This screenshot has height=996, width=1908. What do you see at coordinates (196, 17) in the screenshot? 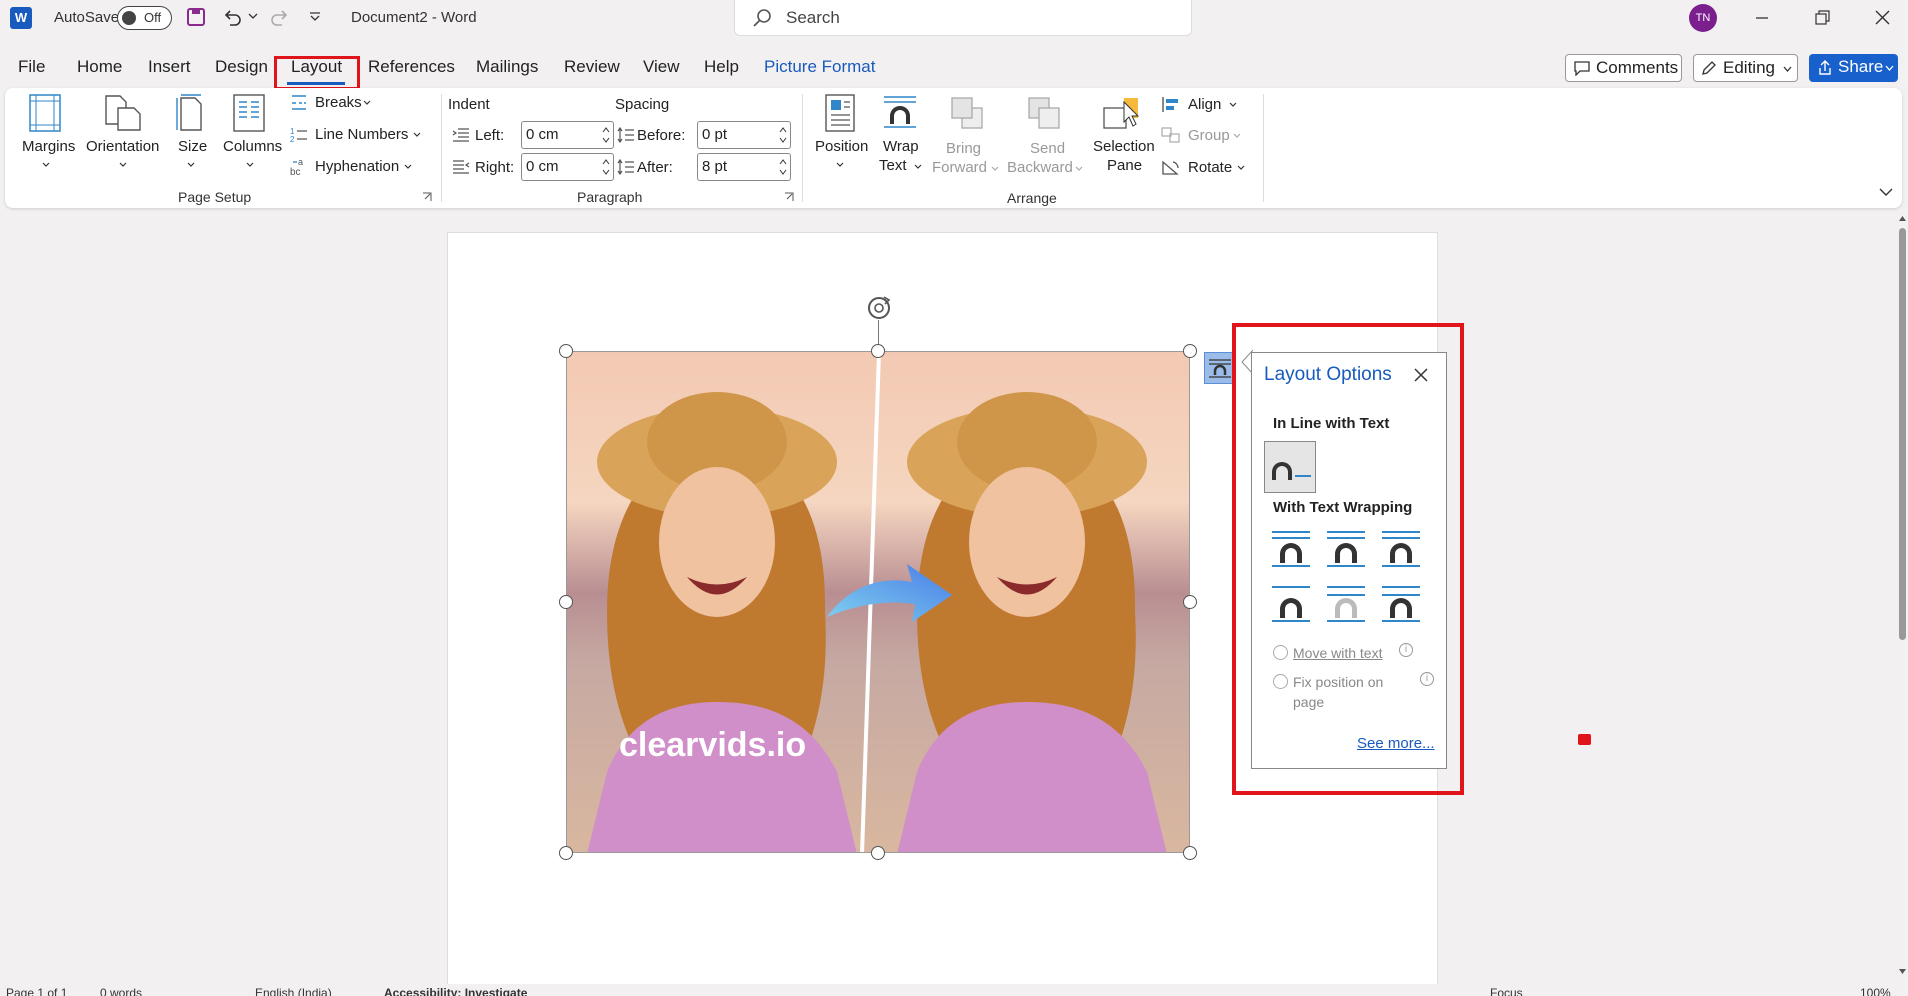
I see `save-icon` at bounding box center [196, 17].